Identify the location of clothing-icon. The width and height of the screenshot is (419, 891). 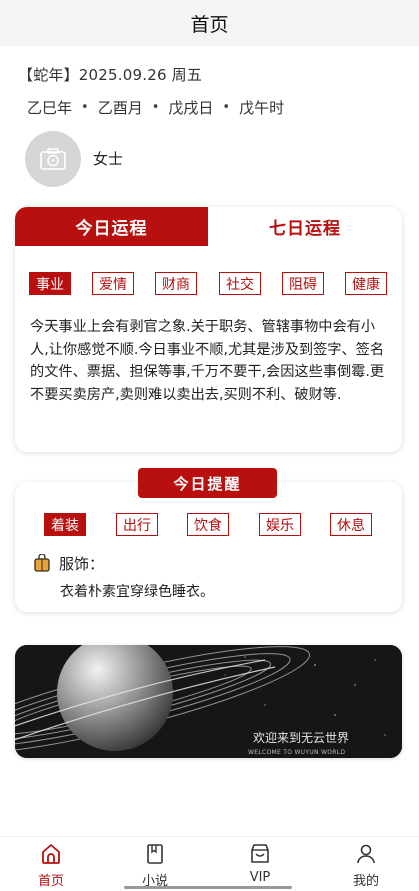
(42, 563).